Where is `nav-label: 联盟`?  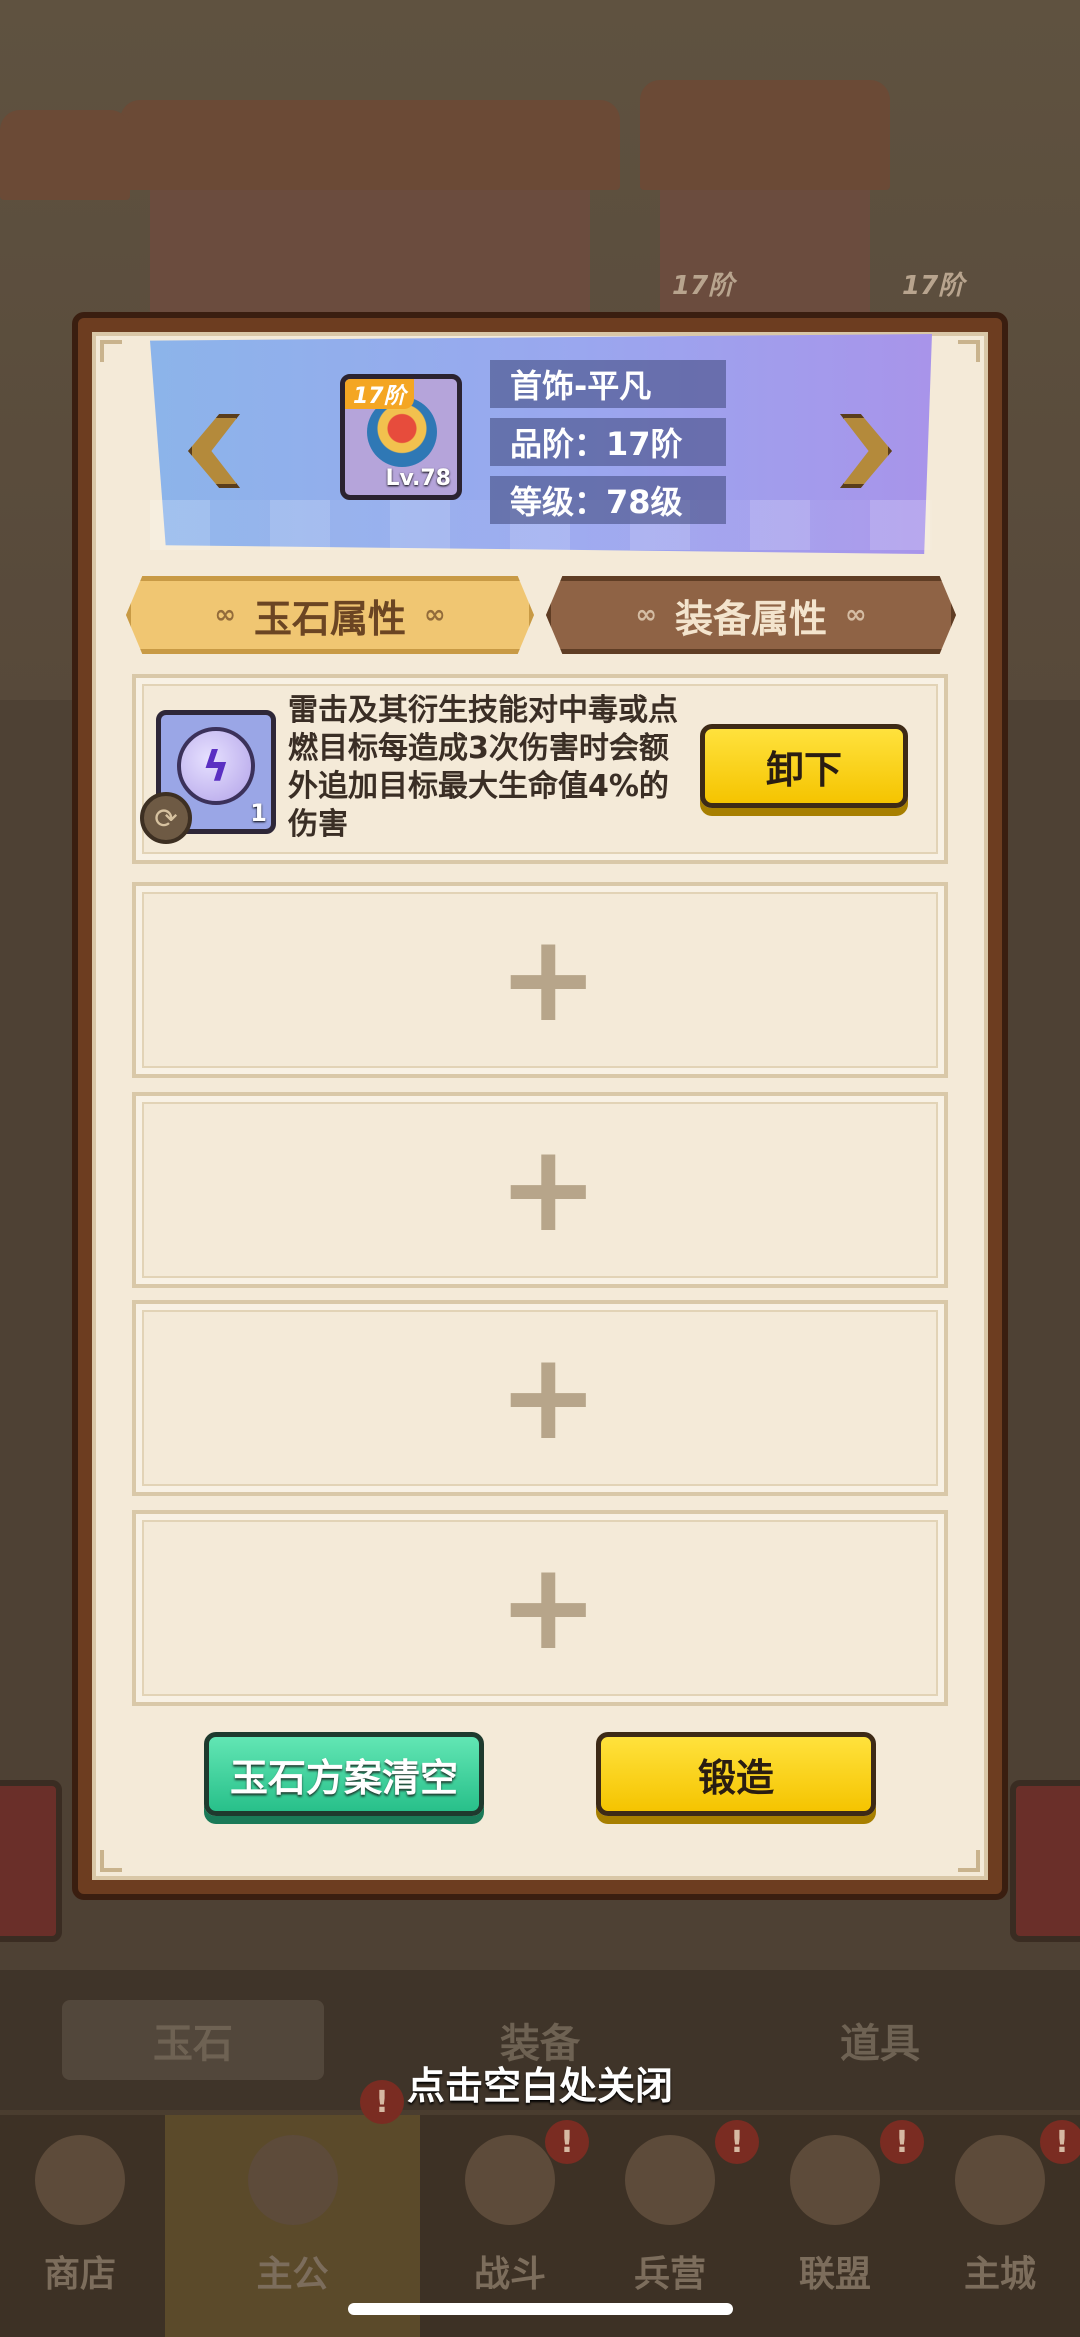 nav-label: 联盟 is located at coordinates (834, 2274).